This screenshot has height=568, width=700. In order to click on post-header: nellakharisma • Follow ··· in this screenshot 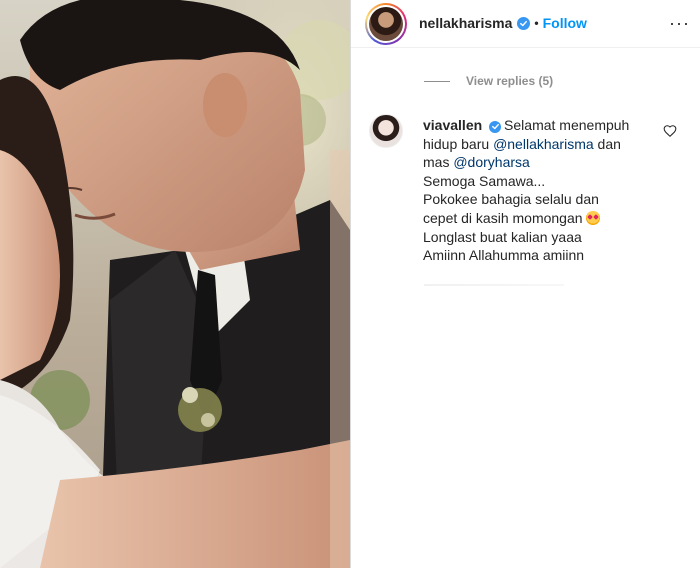, I will do `click(525, 24)`.